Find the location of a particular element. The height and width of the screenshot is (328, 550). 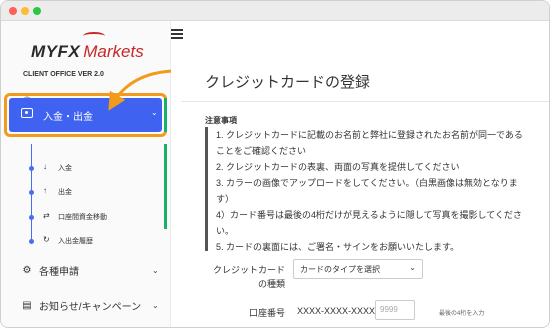

account-mask: XXXX-XXXX-XXXX- is located at coordinates (338, 311).